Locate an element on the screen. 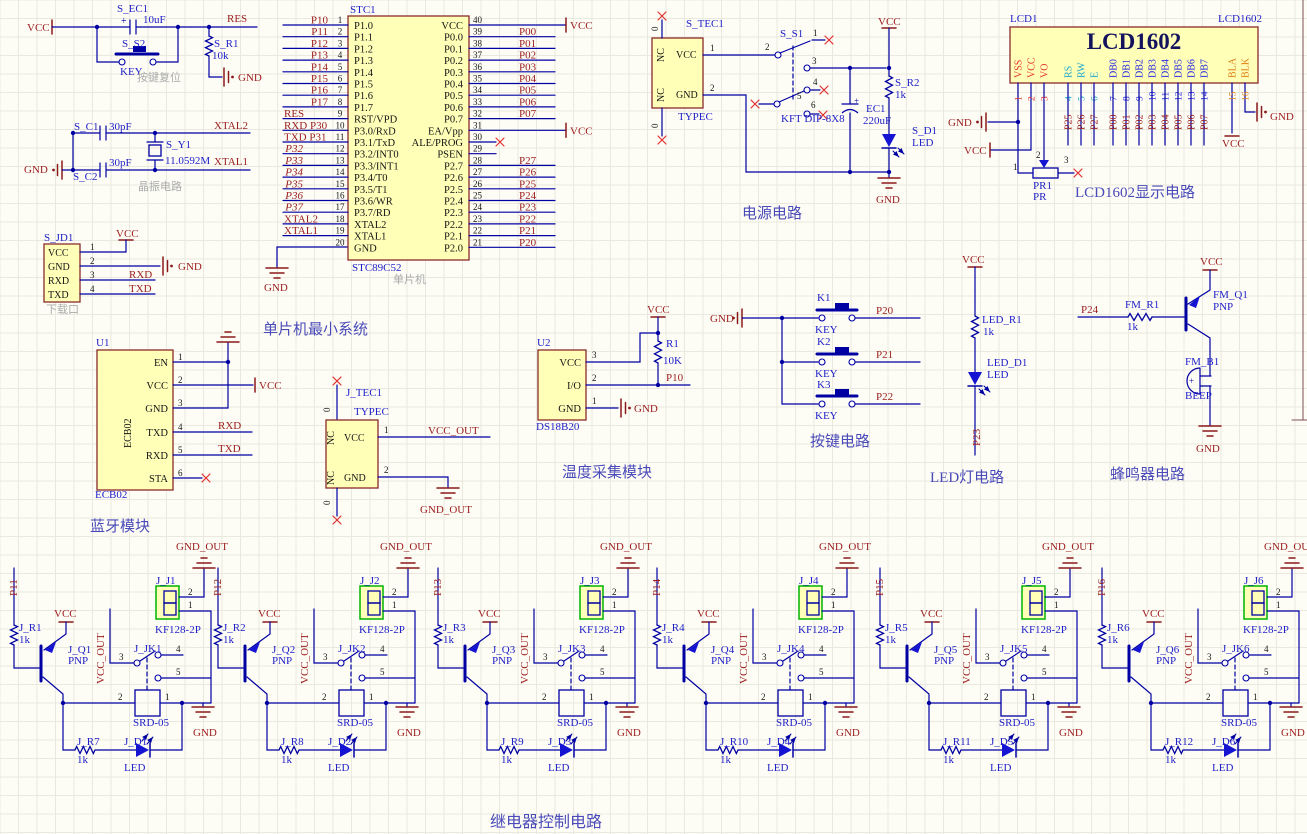  label--: 下载口 is located at coordinates (62, 309).